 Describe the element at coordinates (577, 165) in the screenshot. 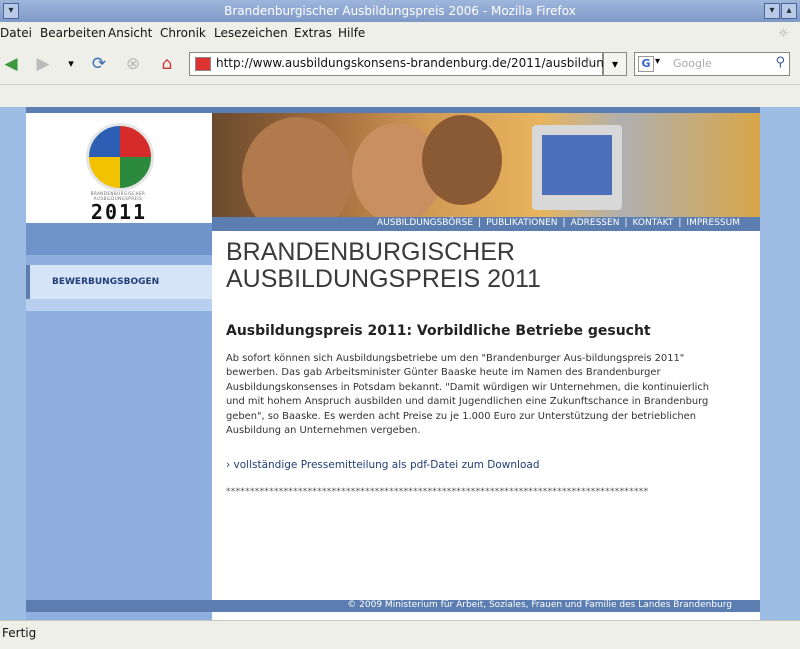

I see `photo-monitor-screen` at that location.